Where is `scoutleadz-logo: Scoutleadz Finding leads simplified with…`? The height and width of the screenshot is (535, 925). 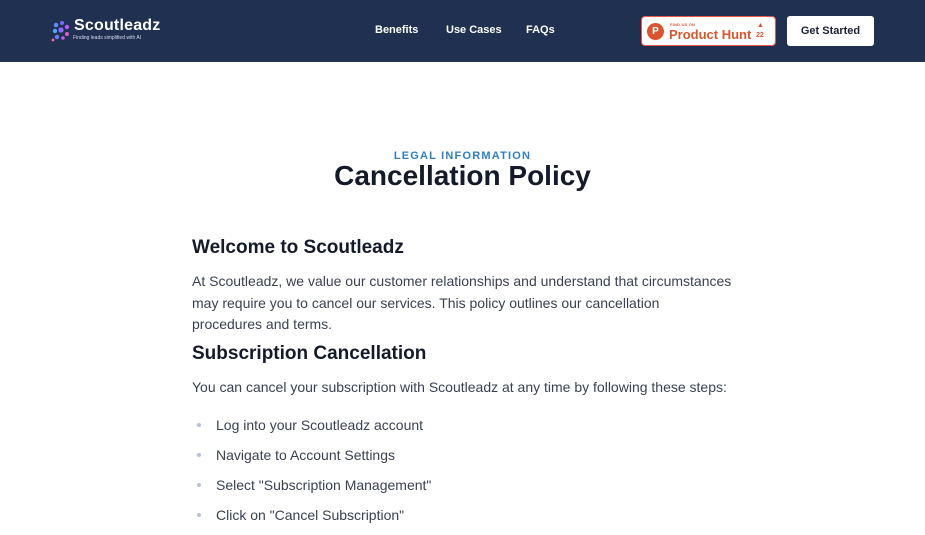
scoutleadz-logo: Scoutleadz Finding leads simplified with… is located at coordinates (107, 31).